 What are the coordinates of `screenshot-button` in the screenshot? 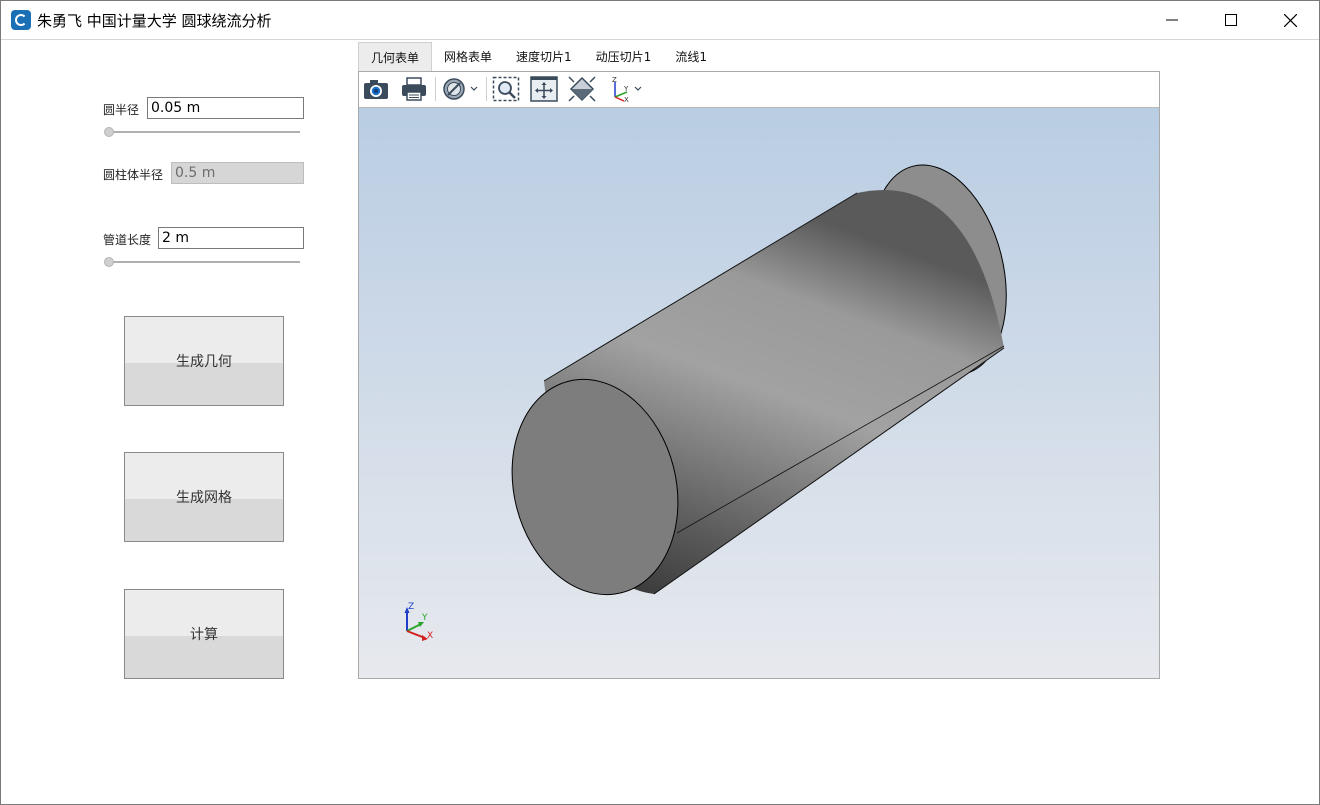 It's located at (376, 89).